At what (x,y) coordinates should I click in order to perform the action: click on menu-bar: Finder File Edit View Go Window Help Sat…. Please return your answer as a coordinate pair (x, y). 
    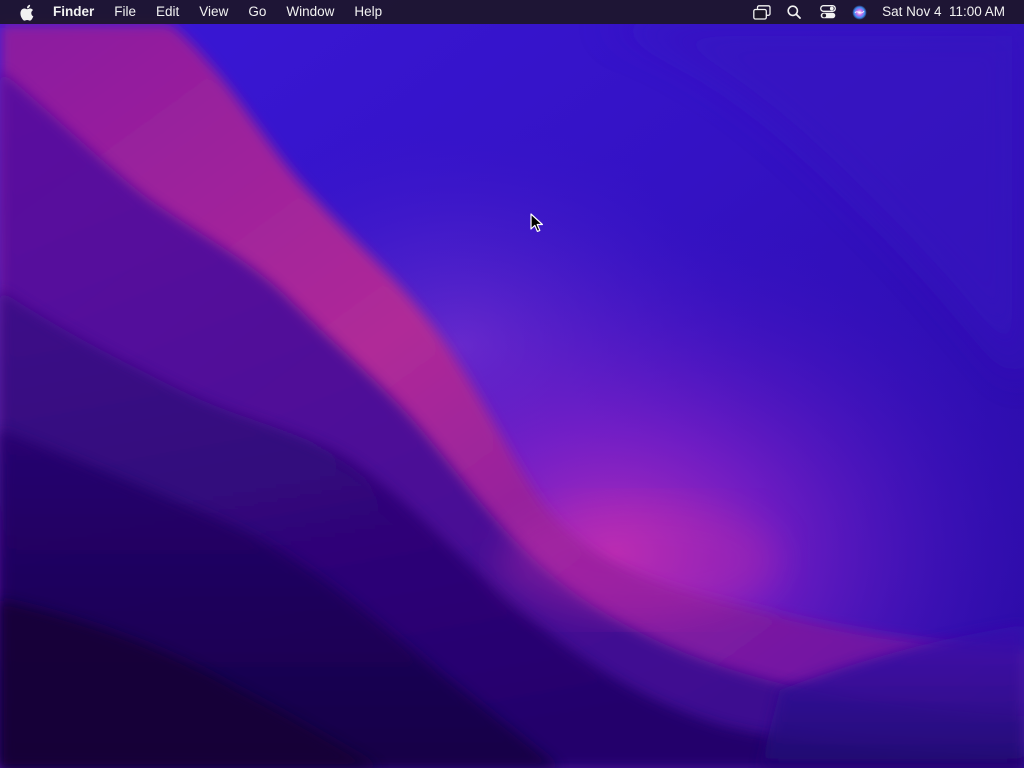
    Looking at the image, I should click on (512, 12).